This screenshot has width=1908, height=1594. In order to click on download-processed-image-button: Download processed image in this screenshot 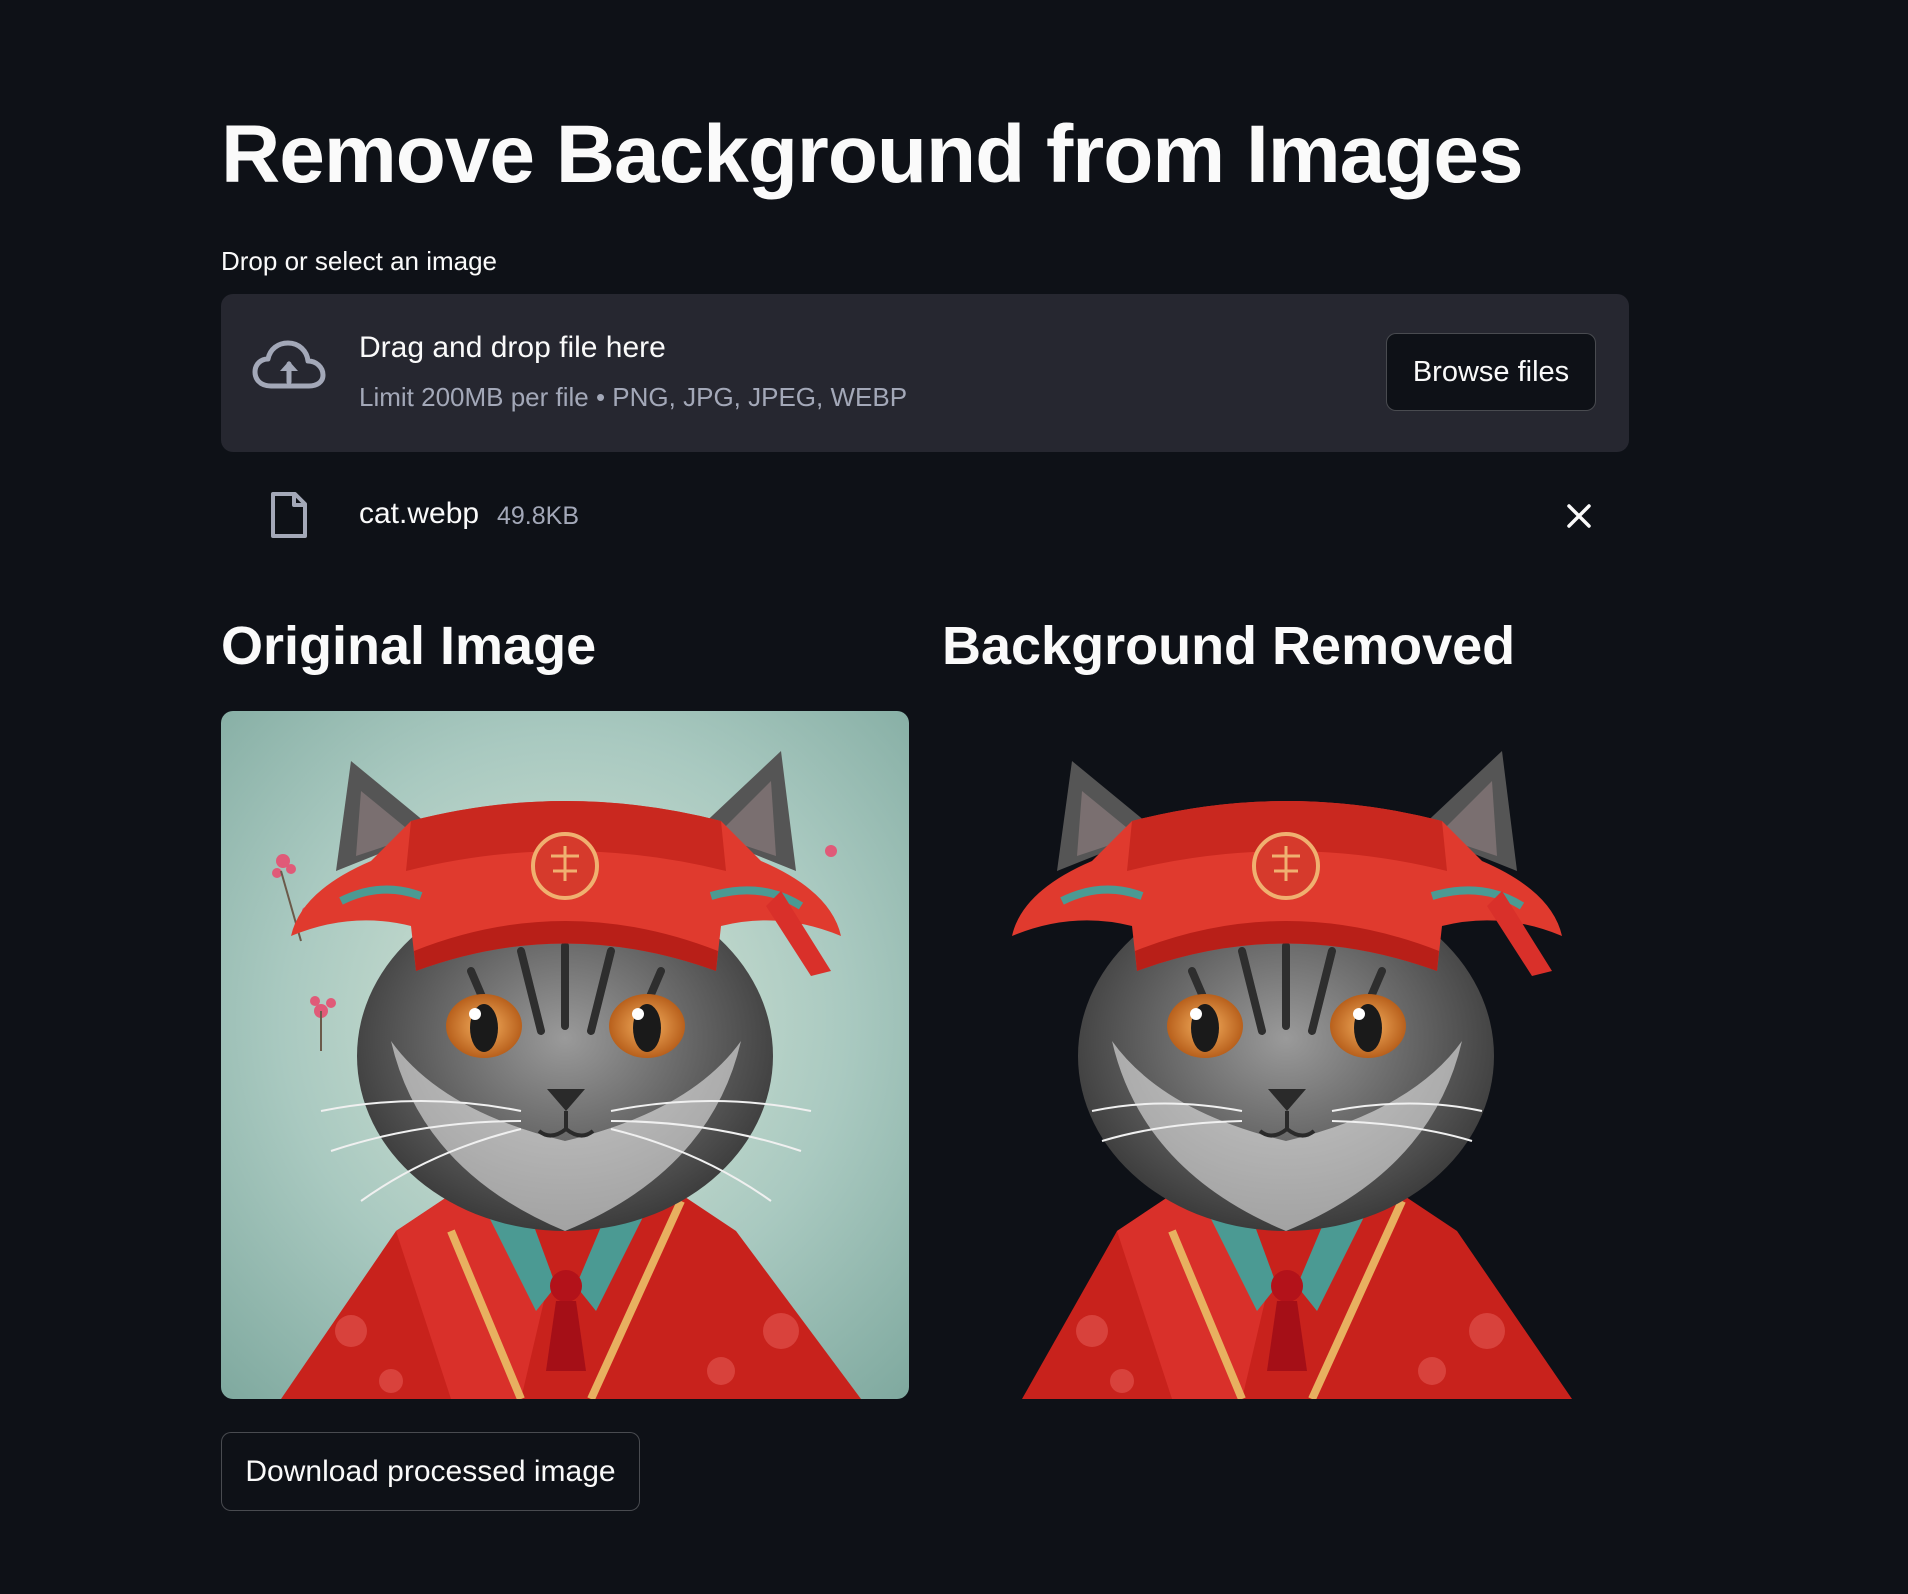, I will do `click(430, 1471)`.